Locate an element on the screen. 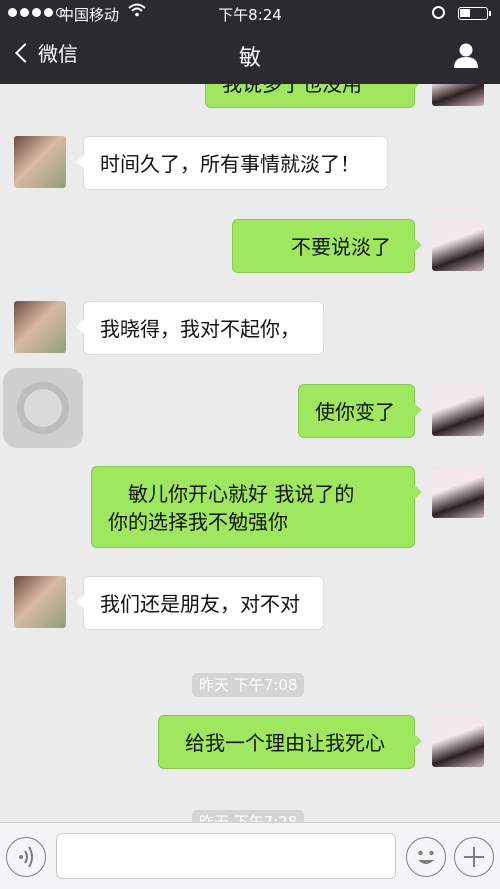 The width and height of the screenshot is (500, 889). message-text: 我晓得，我对不起你， is located at coordinates (200, 329).